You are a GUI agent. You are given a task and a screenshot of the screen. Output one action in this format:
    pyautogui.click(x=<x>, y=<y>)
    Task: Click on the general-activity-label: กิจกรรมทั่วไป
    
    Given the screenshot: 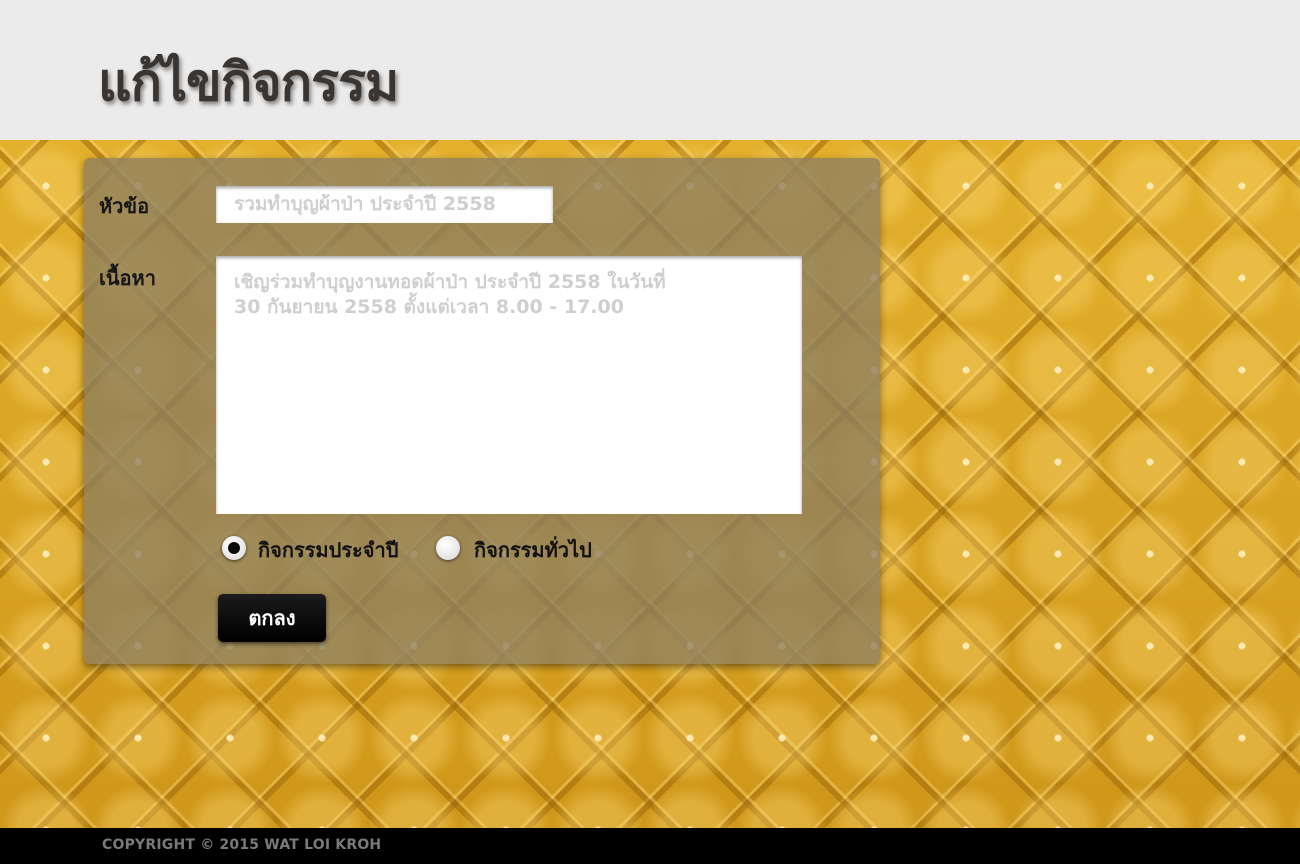 What is the action you would take?
    pyautogui.click(x=533, y=550)
    